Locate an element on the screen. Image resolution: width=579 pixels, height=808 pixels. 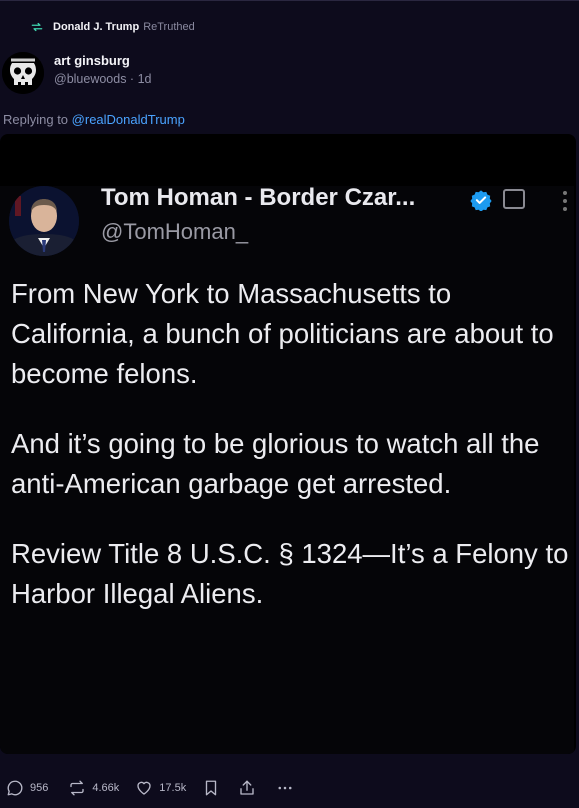
retruth-count: 4.66k is located at coordinates (106, 788).